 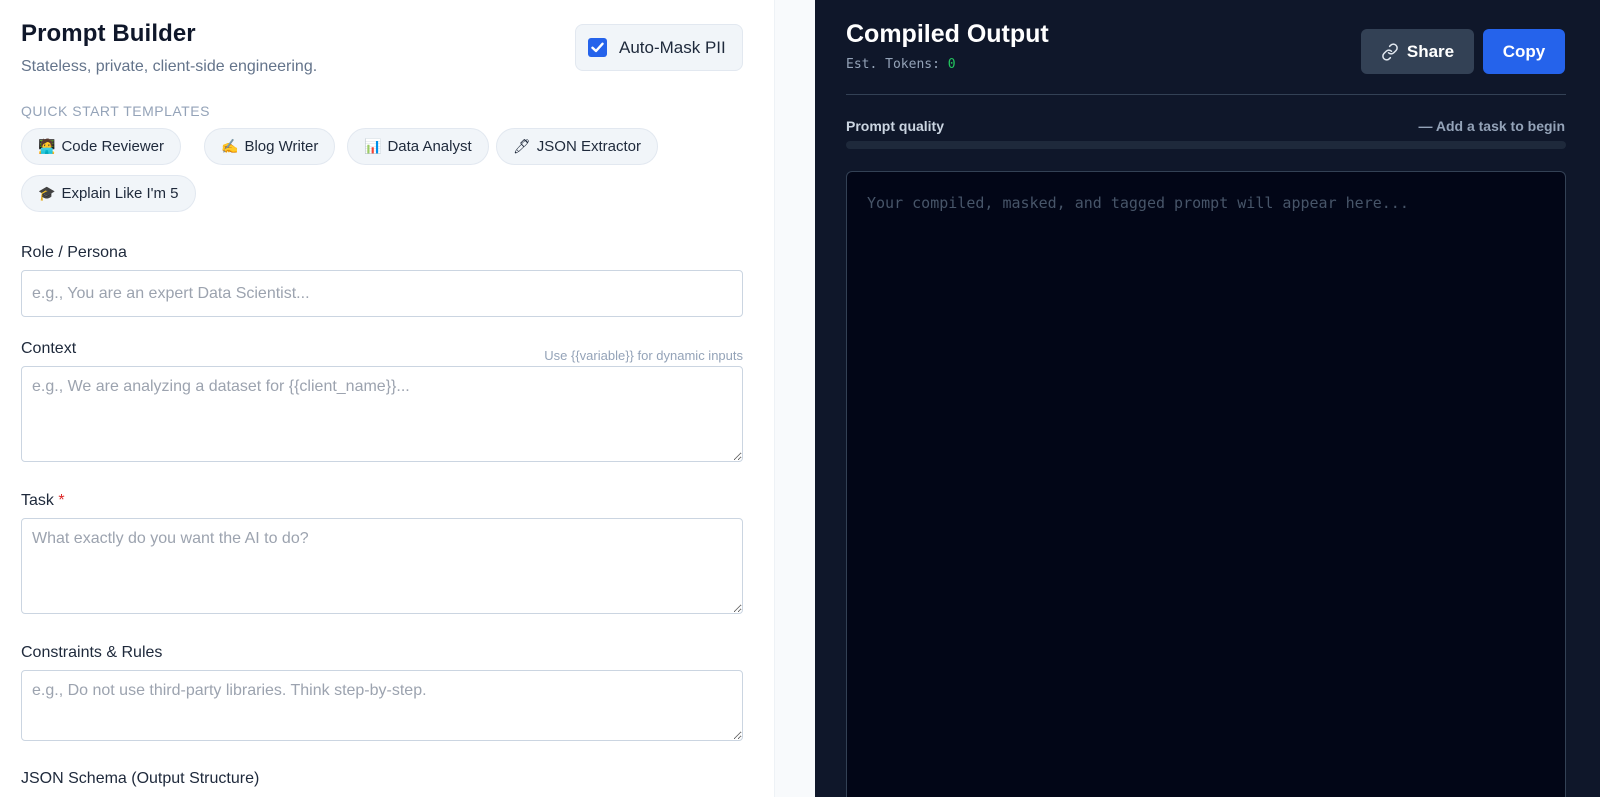 I want to click on template-label: Code Reviewer, so click(x=112, y=146).